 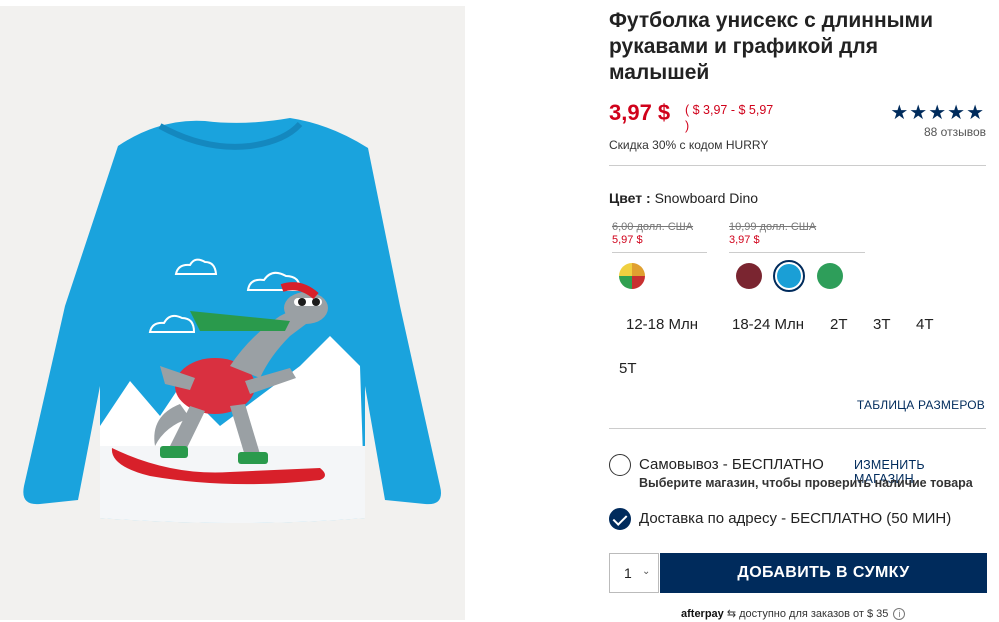 I want to click on afterpay-logo: afterpay, so click(x=702, y=614).